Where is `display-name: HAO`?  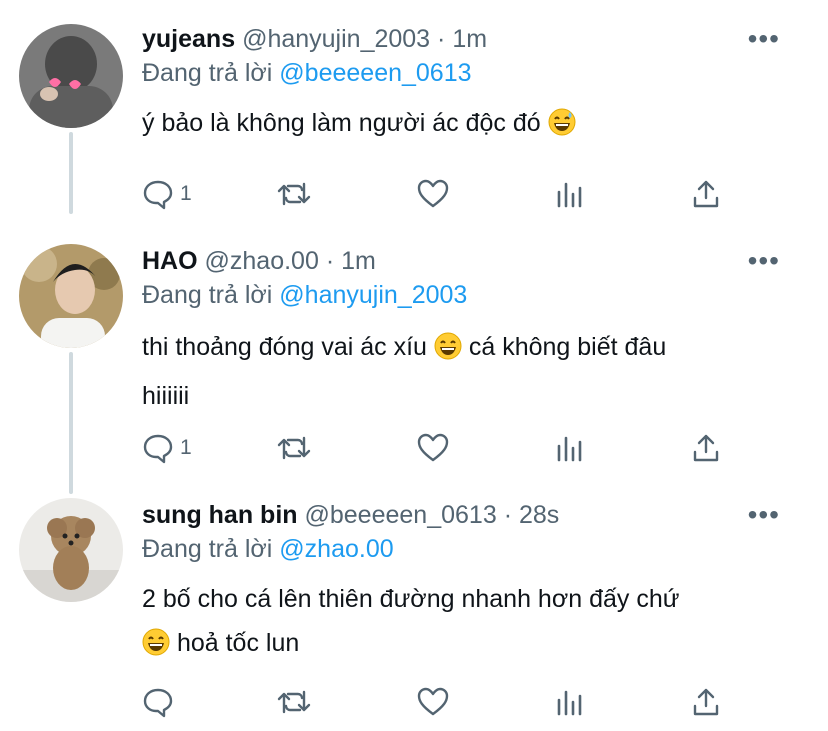
display-name: HAO is located at coordinates (170, 261).